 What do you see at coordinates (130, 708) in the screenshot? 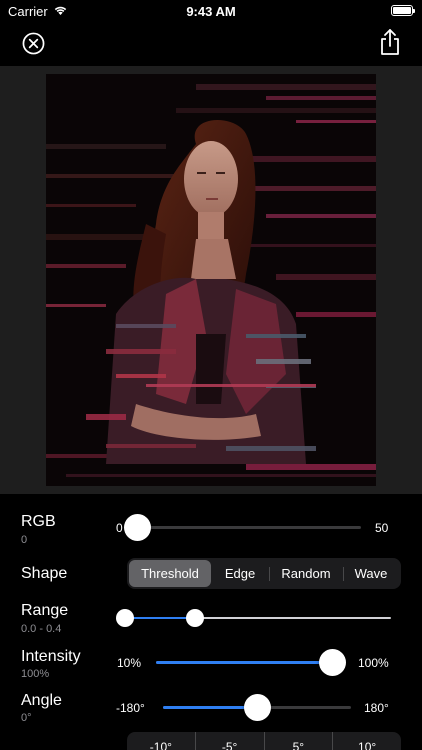
I see `angle-min-label: -180°` at bounding box center [130, 708].